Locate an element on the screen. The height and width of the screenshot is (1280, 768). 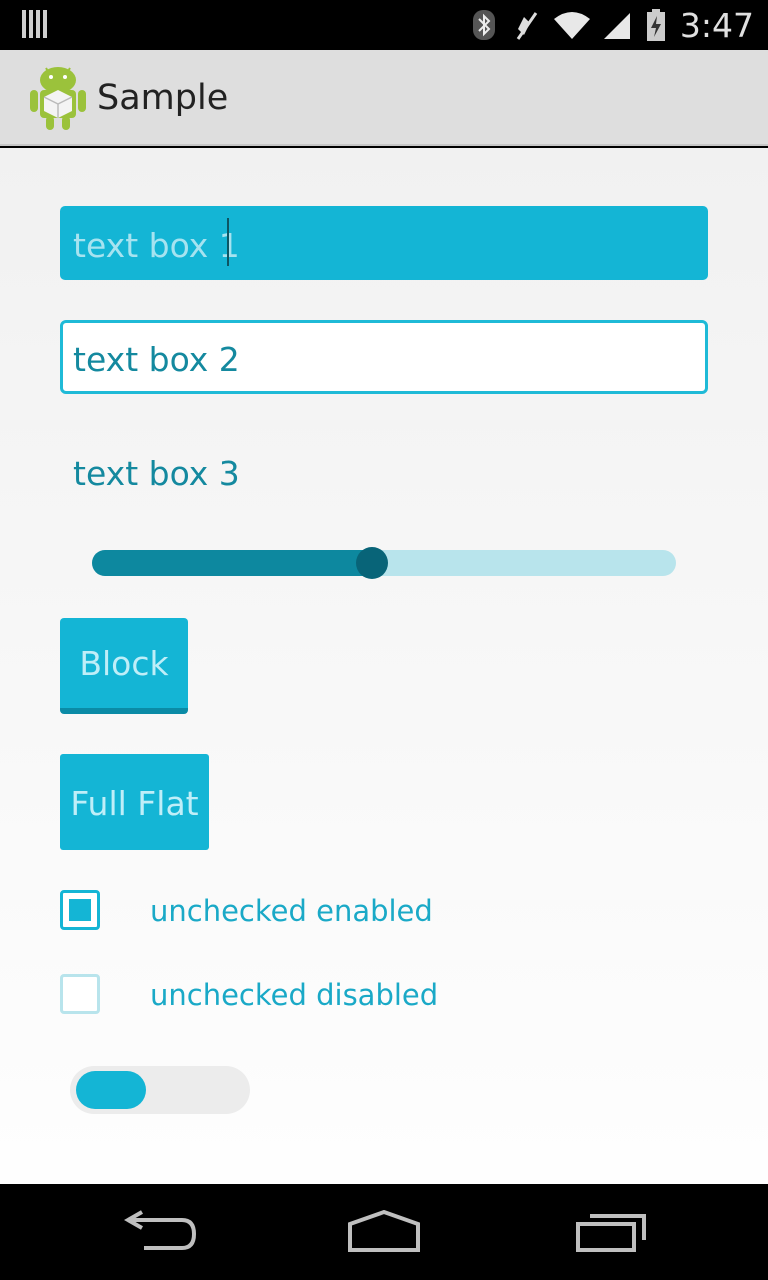
slider-fill is located at coordinates (232, 563).